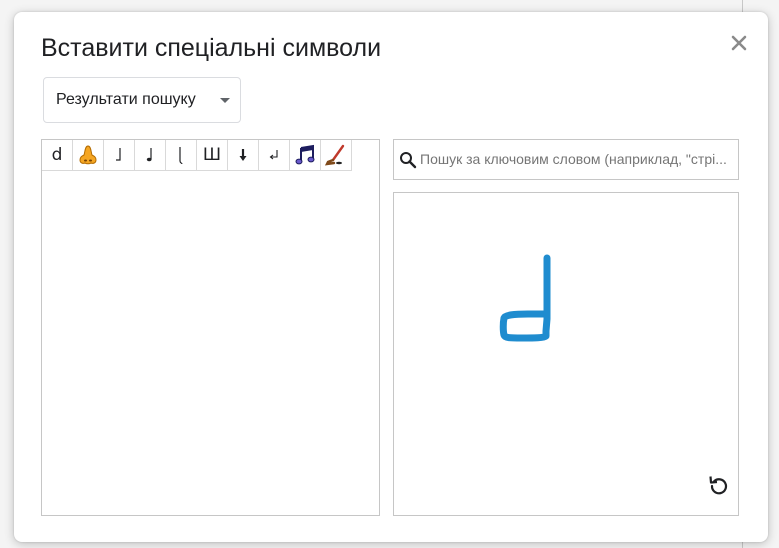 The width and height of the screenshot is (779, 548). What do you see at coordinates (408, 160) in the screenshot?
I see `search-icon` at bounding box center [408, 160].